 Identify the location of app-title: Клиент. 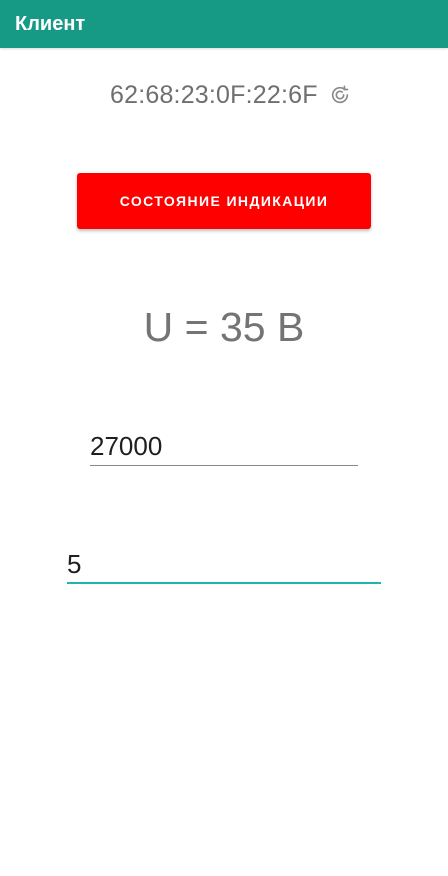
(50, 23).